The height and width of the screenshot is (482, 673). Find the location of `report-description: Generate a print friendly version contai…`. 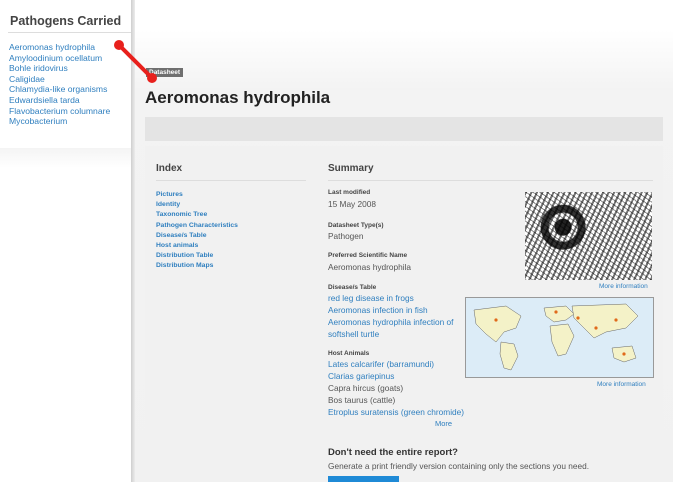

report-description: Generate a print friendly version contai… is located at coordinates (459, 466).